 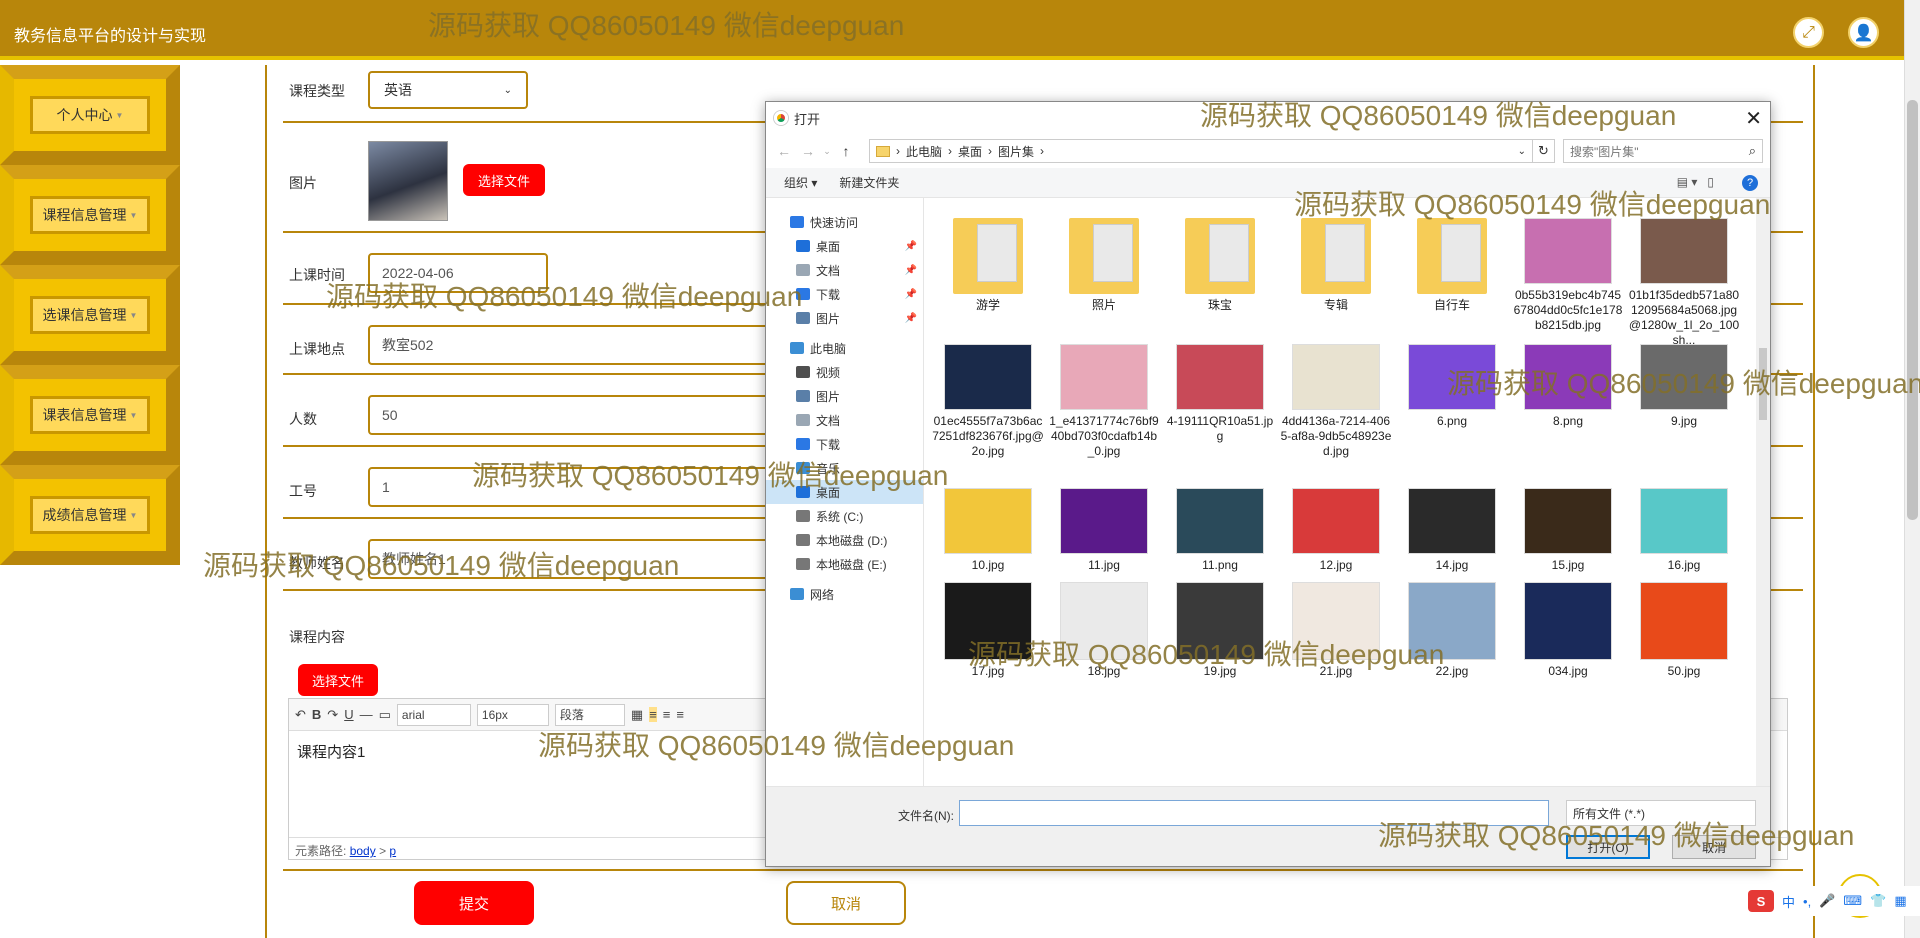 What do you see at coordinates (433, 714) in the screenshot?
I see `font-family-select: arial` at bounding box center [433, 714].